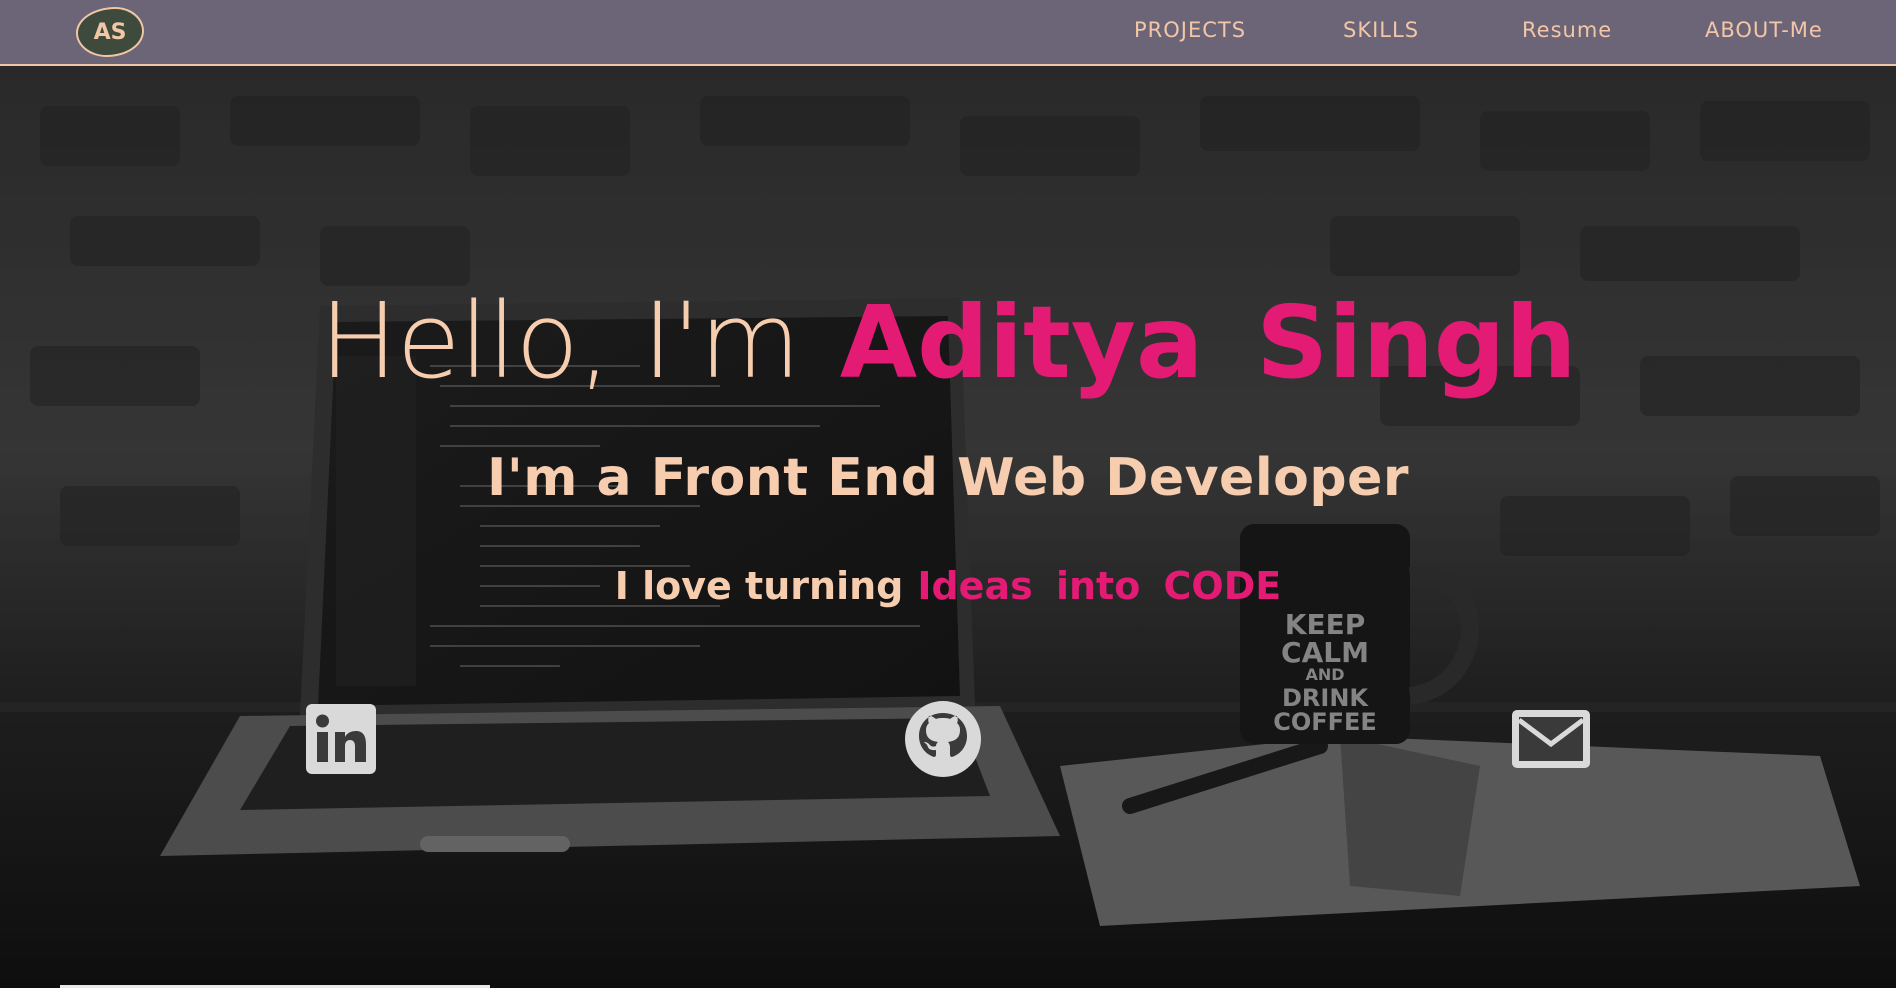 The height and width of the screenshot is (988, 1896). What do you see at coordinates (948, 33) in the screenshot?
I see `top-navbar: AS PROJECTS SKILLS Resume ABOUT-Me` at bounding box center [948, 33].